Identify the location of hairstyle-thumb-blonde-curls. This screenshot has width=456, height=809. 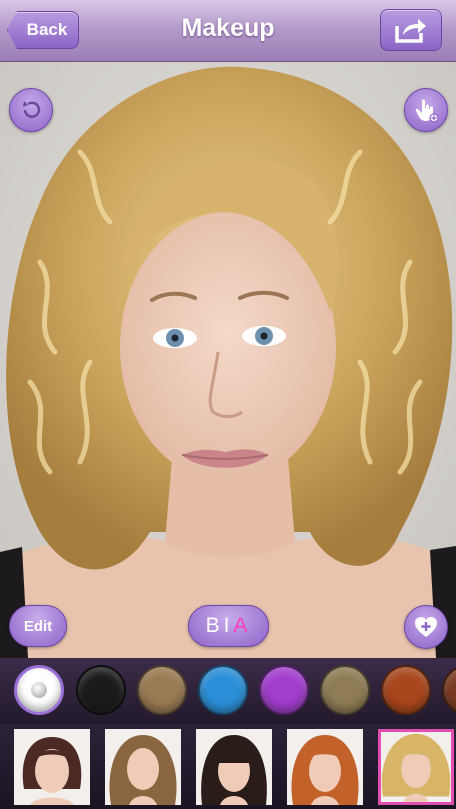
(416, 767).